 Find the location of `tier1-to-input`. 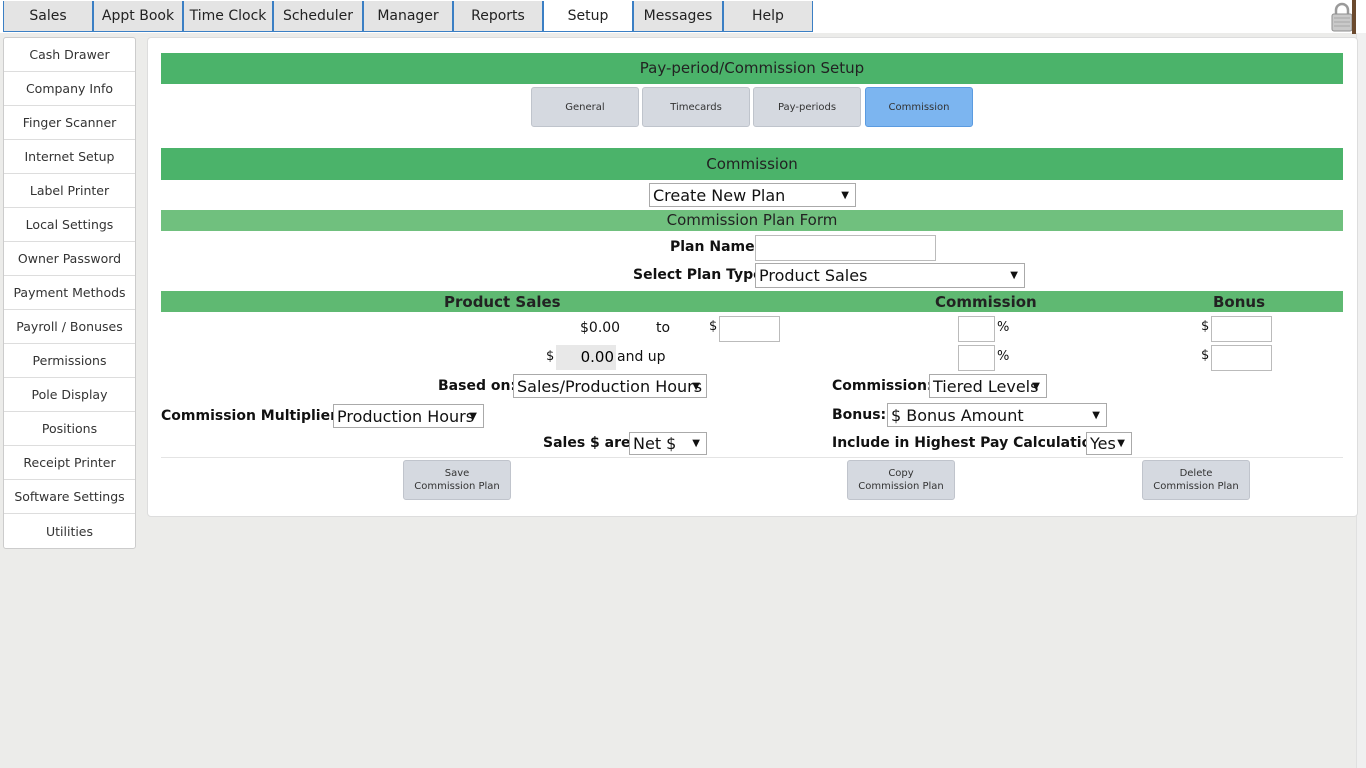

tier1-to-input is located at coordinates (749, 329).